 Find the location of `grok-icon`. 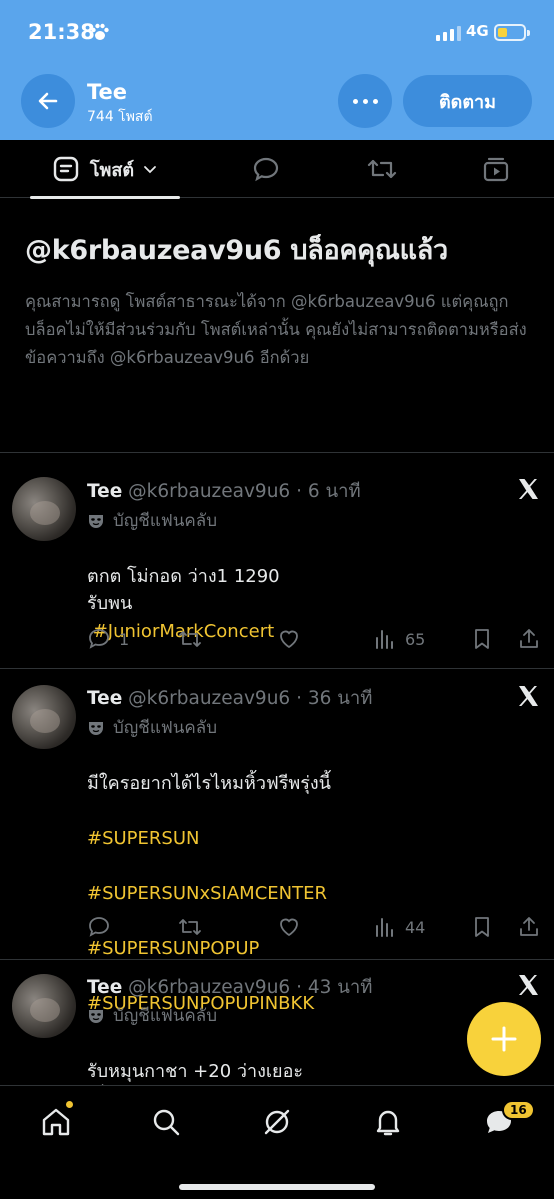

grok-icon is located at coordinates (277, 1122).